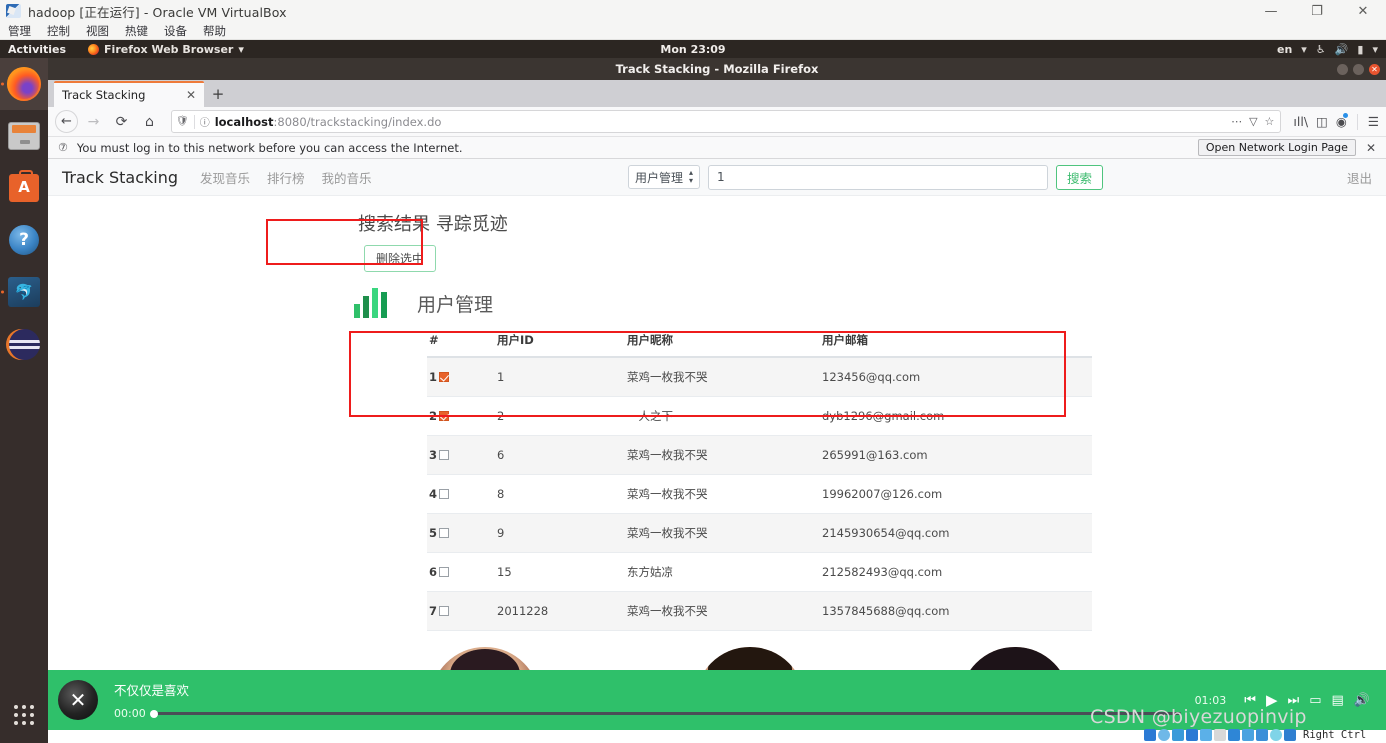 Image resolution: width=1386 pixels, height=743 pixels. I want to click on star-icon: ☆, so click(1270, 121).